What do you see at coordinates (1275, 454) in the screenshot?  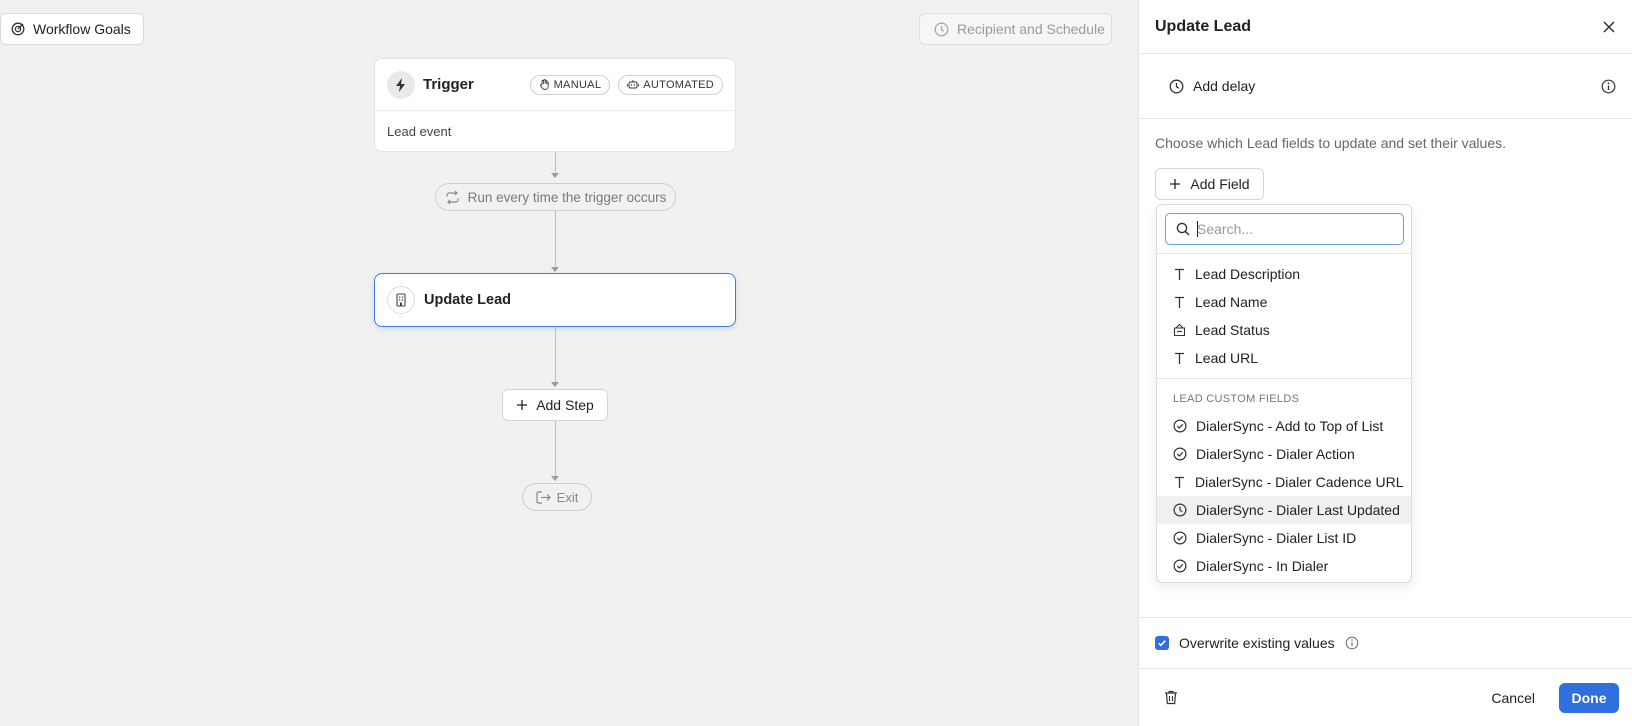 I see `field-option-label: DialerSync - Dialer Action` at bounding box center [1275, 454].